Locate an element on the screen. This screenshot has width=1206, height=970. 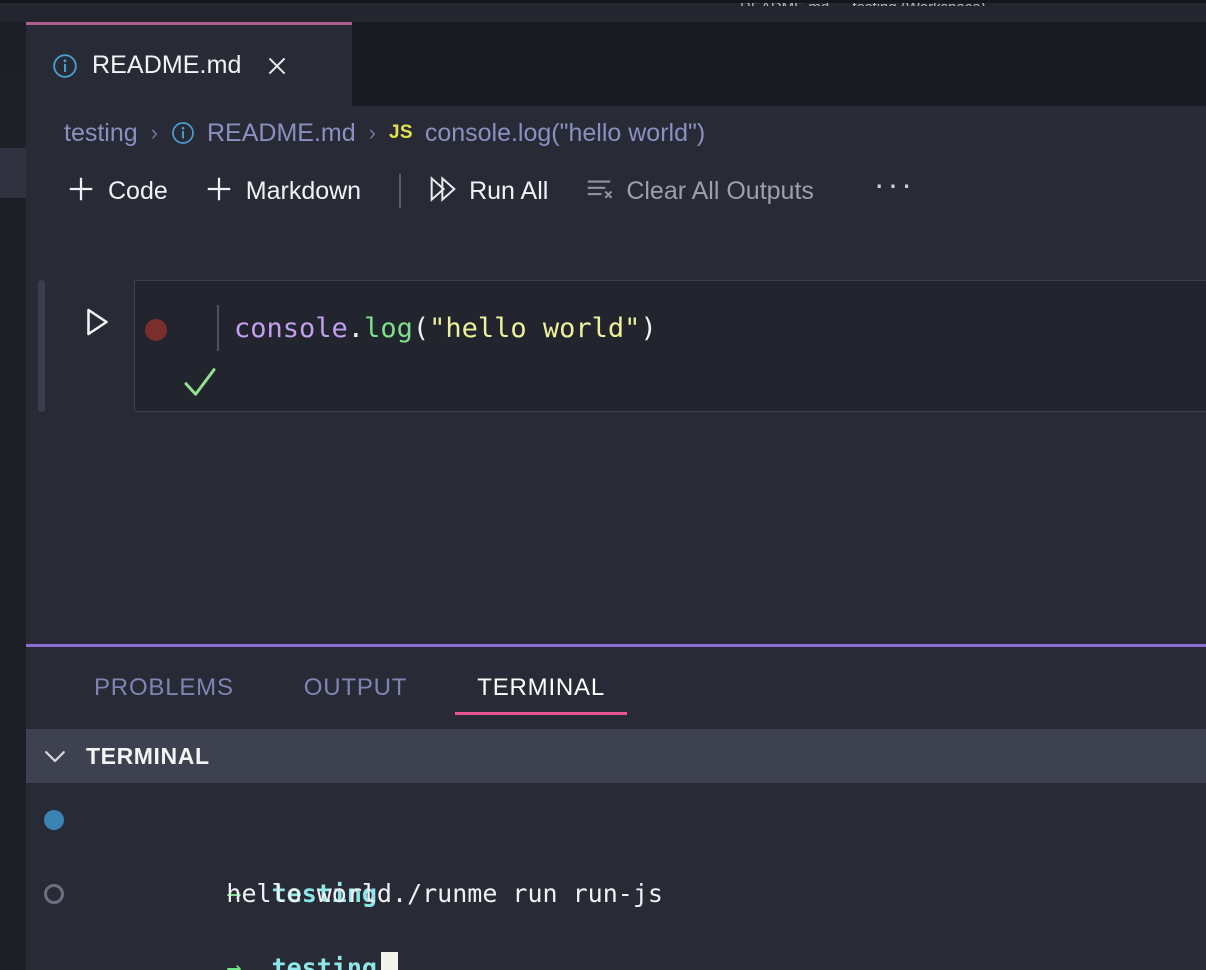
notebook-cell: console.log("hello world") is located at coordinates (616, 346).